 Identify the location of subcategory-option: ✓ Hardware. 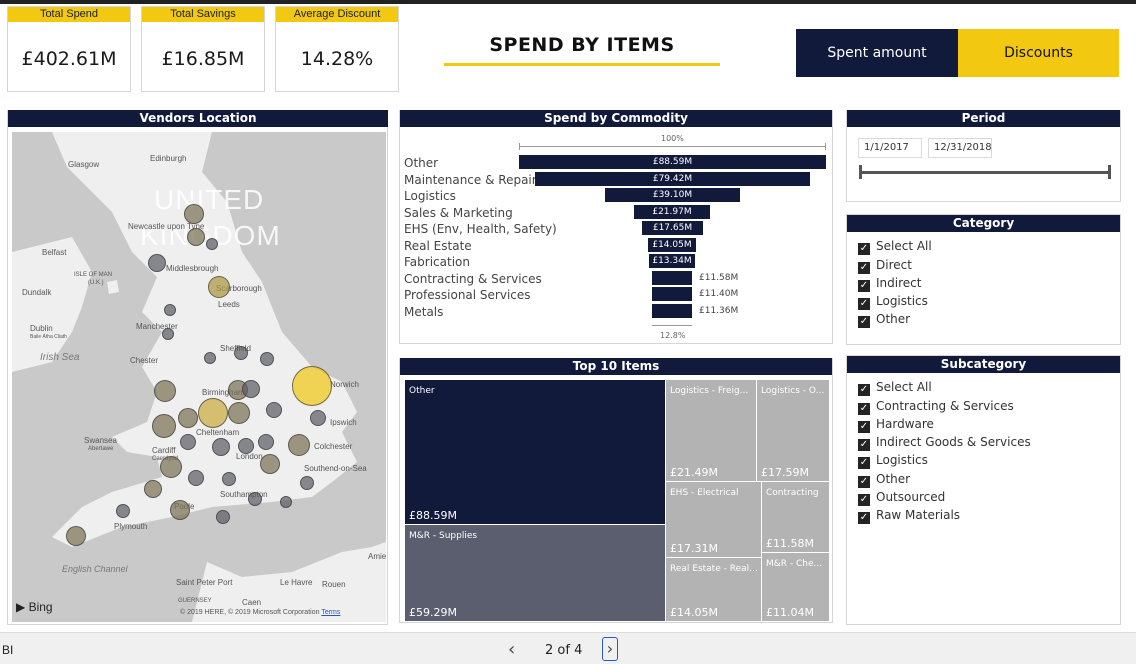
(896, 426).